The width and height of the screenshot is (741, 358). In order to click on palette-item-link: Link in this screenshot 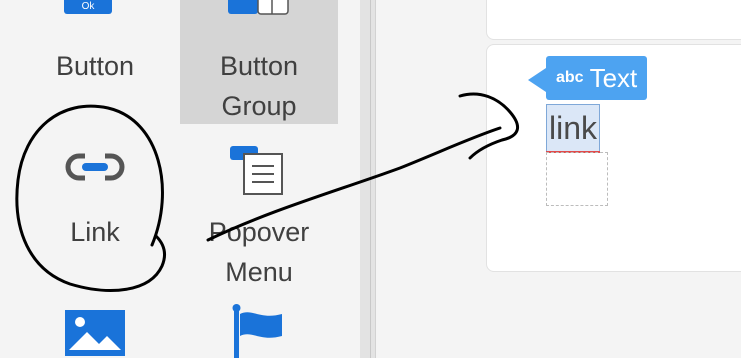, I will do `click(95, 194)`.